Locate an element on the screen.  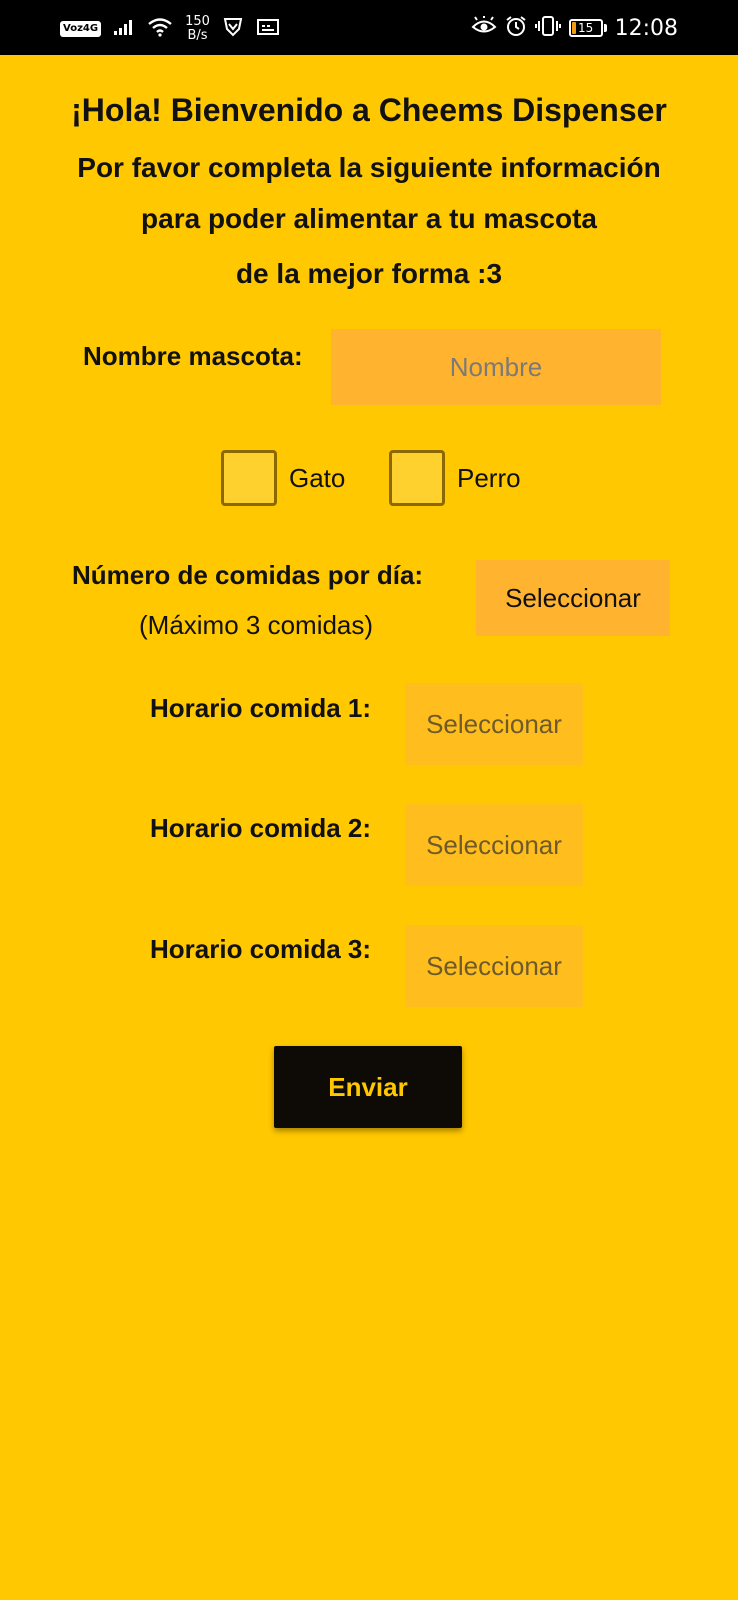
intro-line-2: para poder alimentar a tu mascota is located at coordinates (369, 218).